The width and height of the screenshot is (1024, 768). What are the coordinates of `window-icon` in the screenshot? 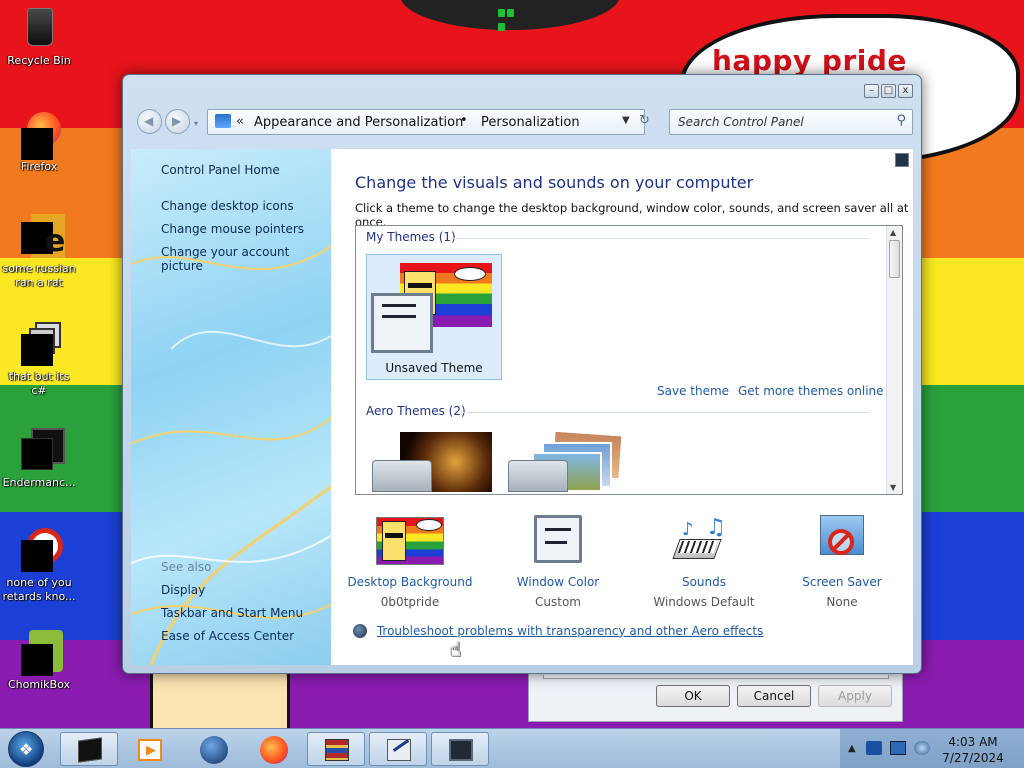 It's located at (461, 750).